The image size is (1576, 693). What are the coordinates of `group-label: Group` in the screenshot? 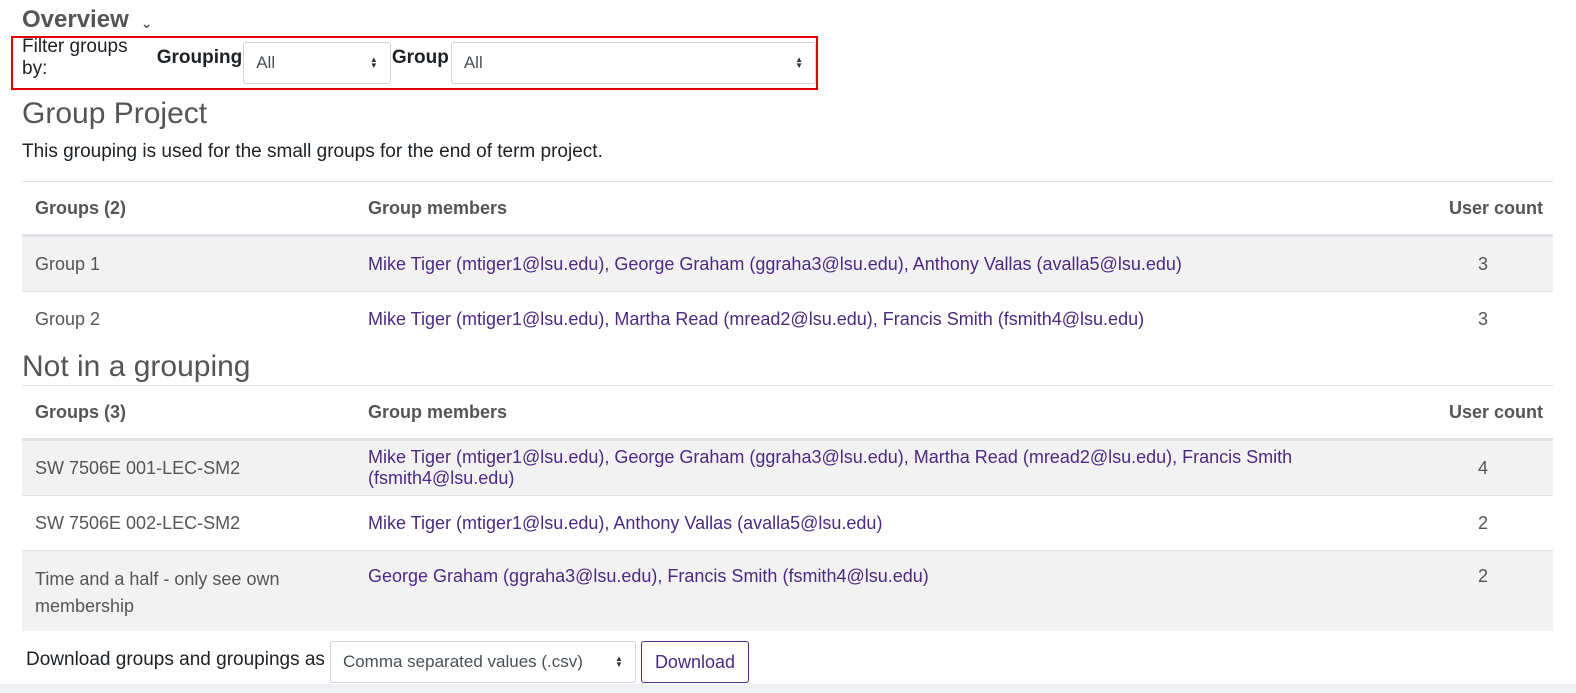 It's located at (420, 57).